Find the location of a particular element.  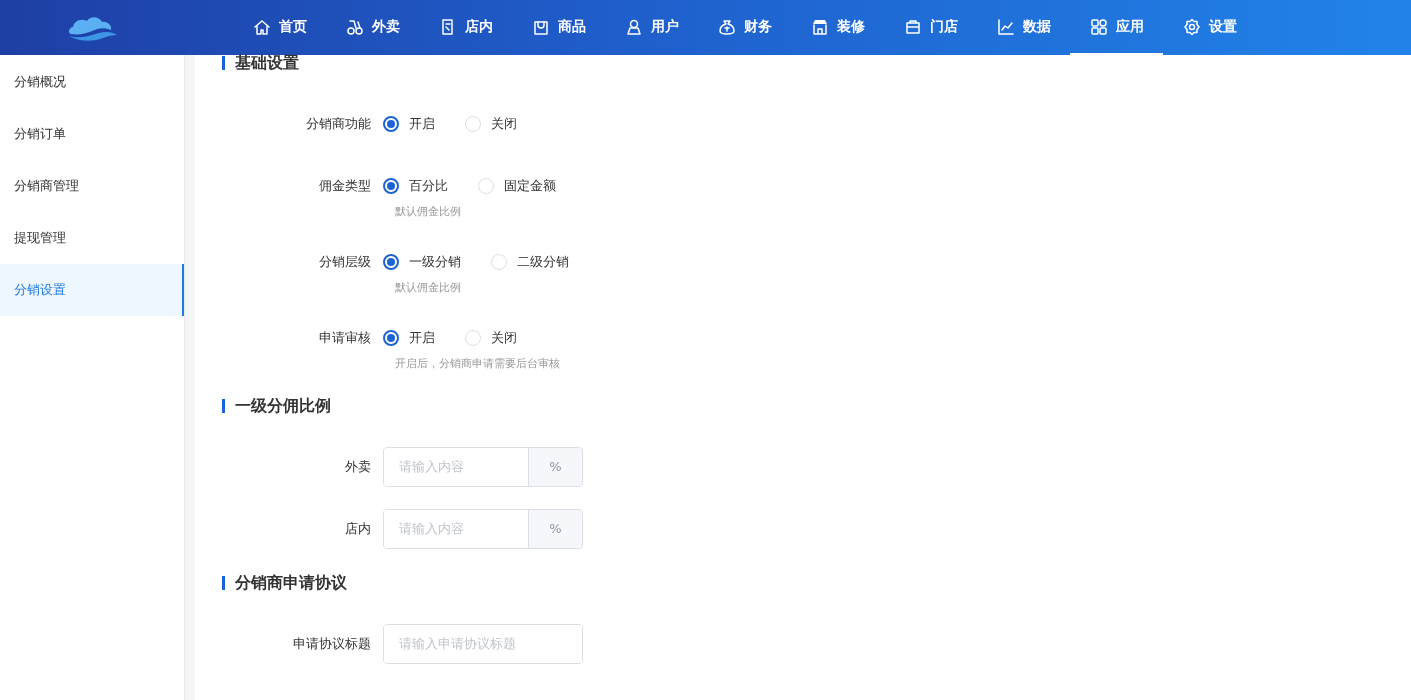

section-title: 分销商申请协议 is located at coordinates (291, 583).